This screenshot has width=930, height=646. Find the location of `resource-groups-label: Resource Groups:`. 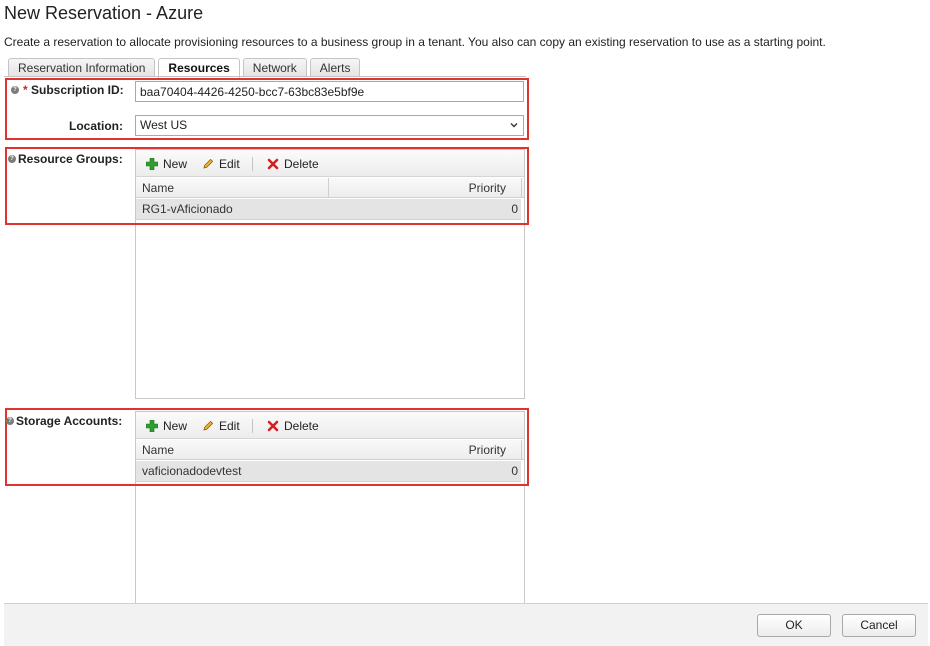

resource-groups-label: Resource Groups: is located at coordinates (70, 159).